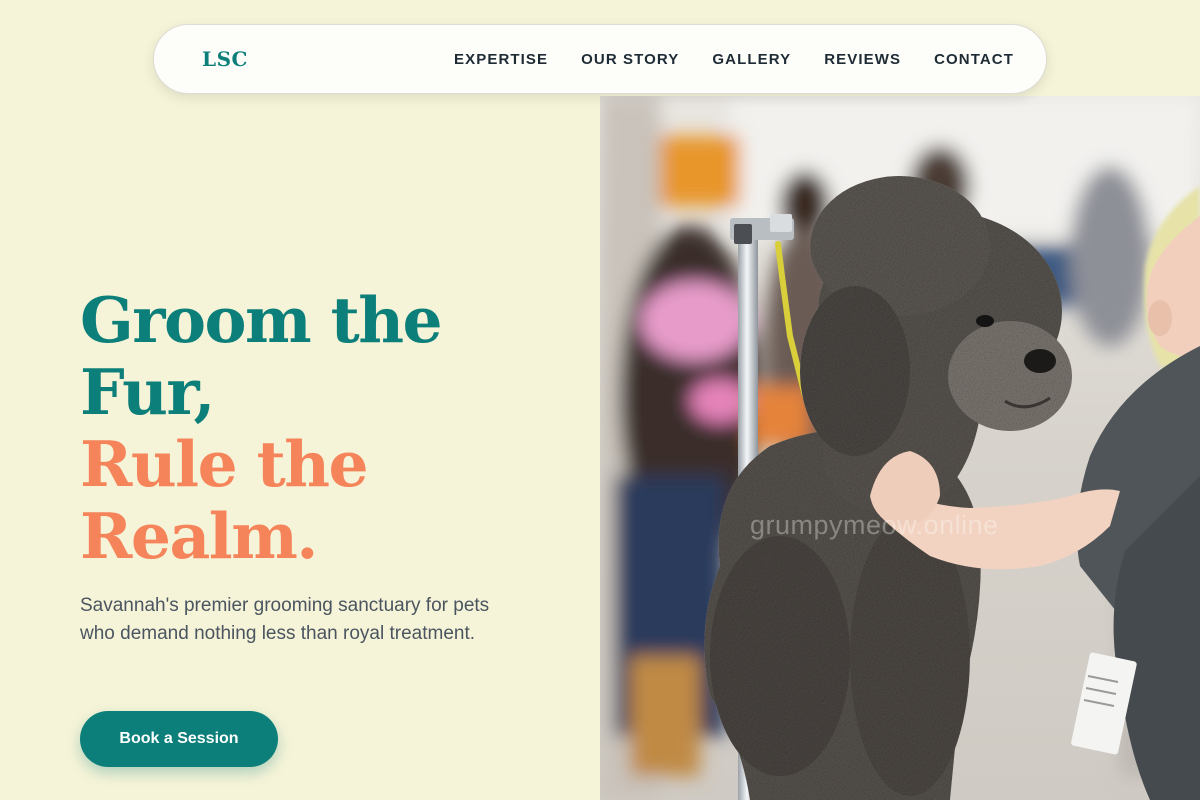 The height and width of the screenshot is (800, 1200). I want to click on image-watermark: grumpymeow.online, so click(874, 525).